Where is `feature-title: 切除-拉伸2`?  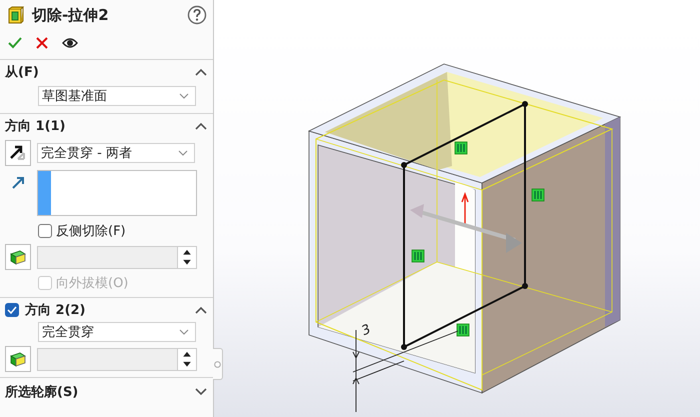 feature-title: 切除-拉伸2 is located at coordinates (71, 15).